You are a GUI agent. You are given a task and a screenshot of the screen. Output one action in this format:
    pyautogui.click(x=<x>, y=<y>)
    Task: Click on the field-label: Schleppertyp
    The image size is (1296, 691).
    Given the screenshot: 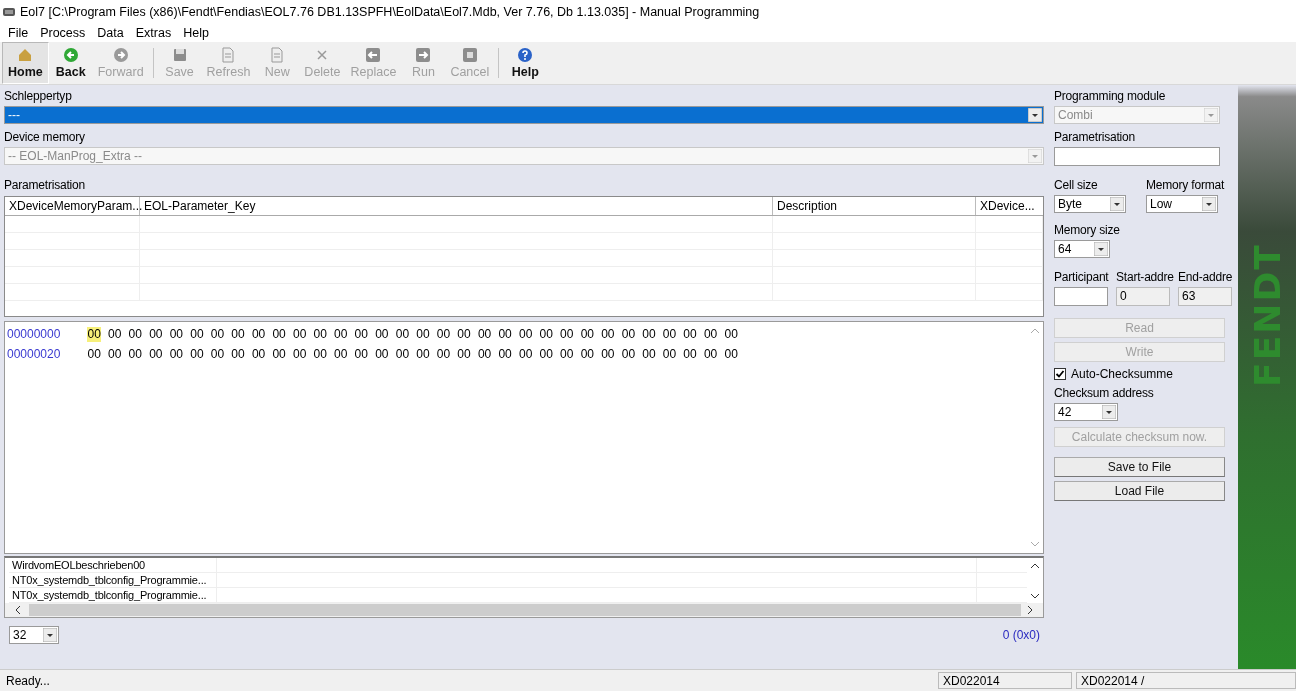 What is the action you would take?
    pyautogui.click(x=38, y=96)
    